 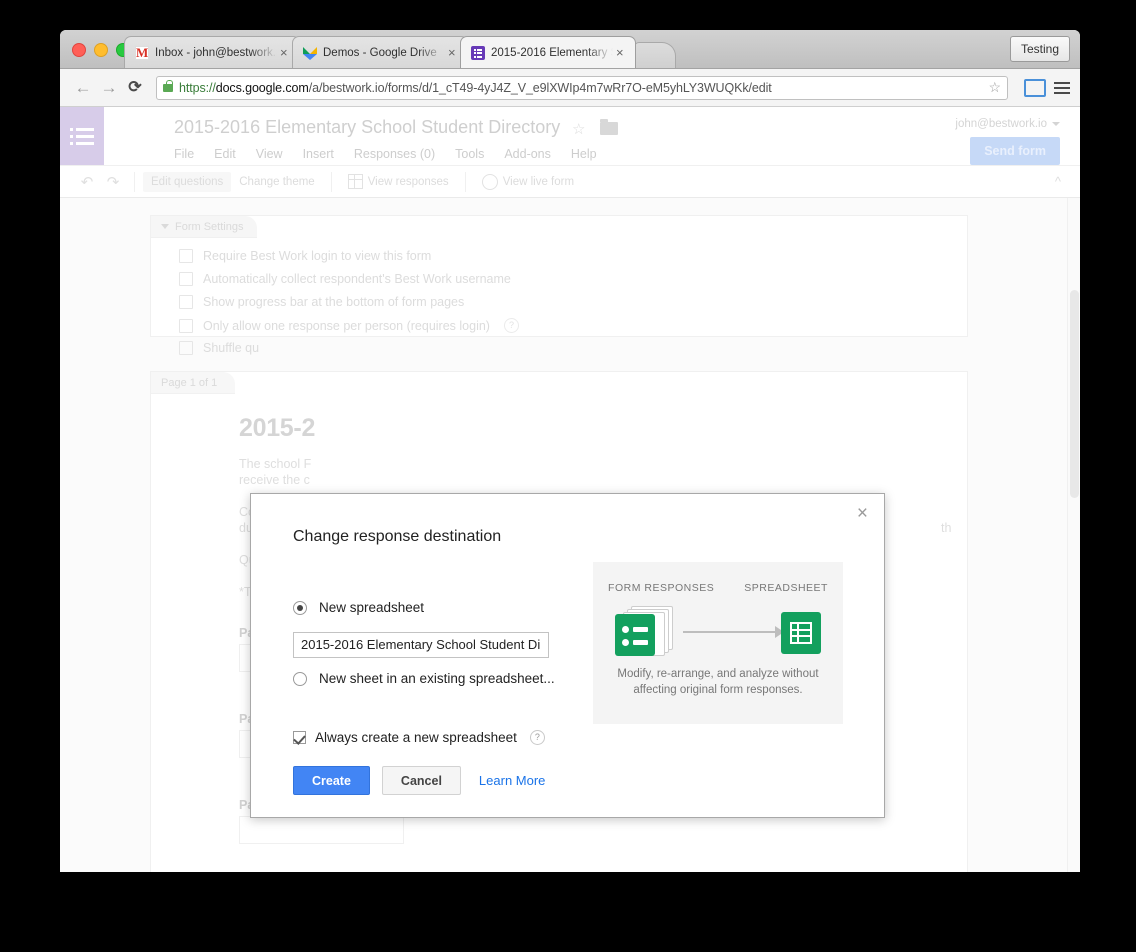 I want to click on cast-icon, so click(x=1035, y=87).